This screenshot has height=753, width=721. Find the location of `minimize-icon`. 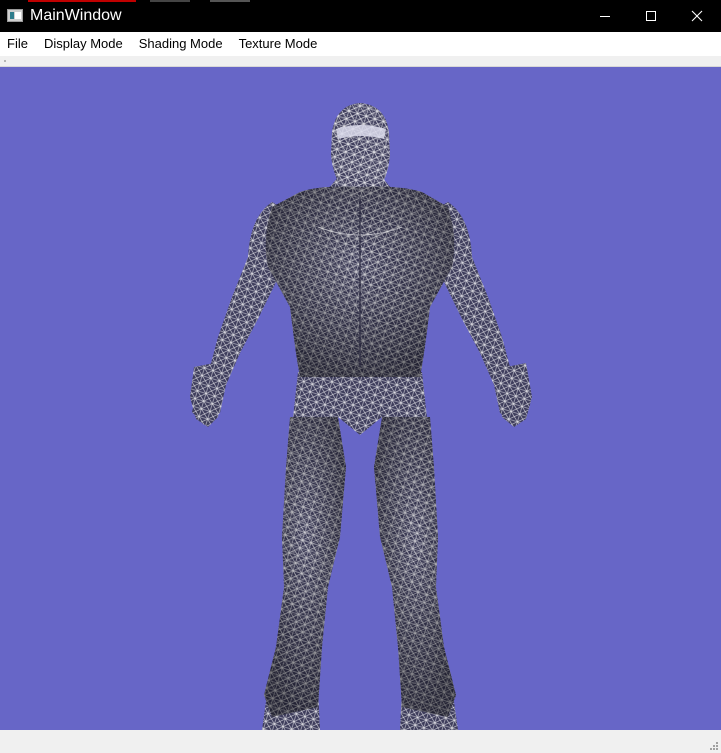

minimize-icon is located at coordinates (605, 16).